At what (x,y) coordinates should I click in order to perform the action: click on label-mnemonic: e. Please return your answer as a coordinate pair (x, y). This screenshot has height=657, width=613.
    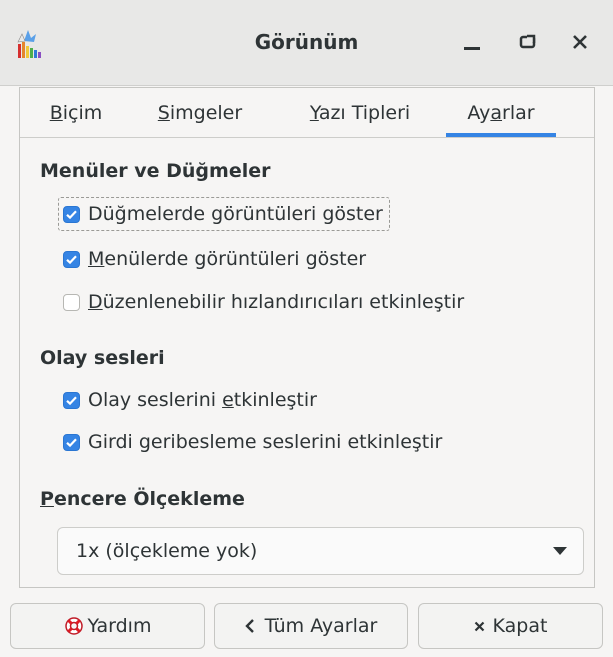
    Looking at the image, I should click on (228, 400).